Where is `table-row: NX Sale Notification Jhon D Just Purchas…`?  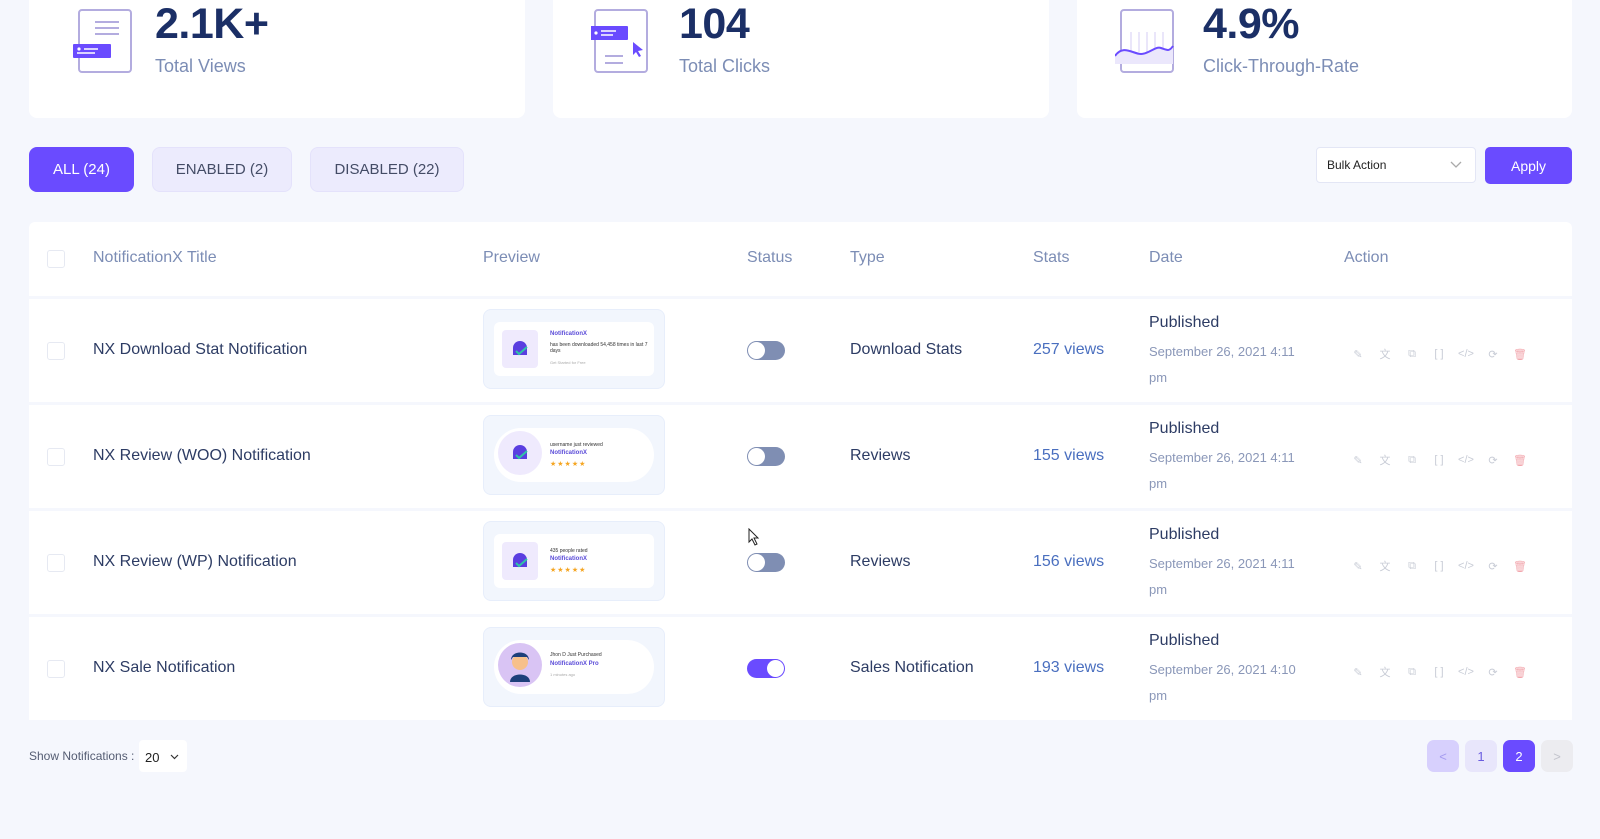
table-row: NX Sale Notification Jhon D Just Purchas… is located at coordinates (800, 668).